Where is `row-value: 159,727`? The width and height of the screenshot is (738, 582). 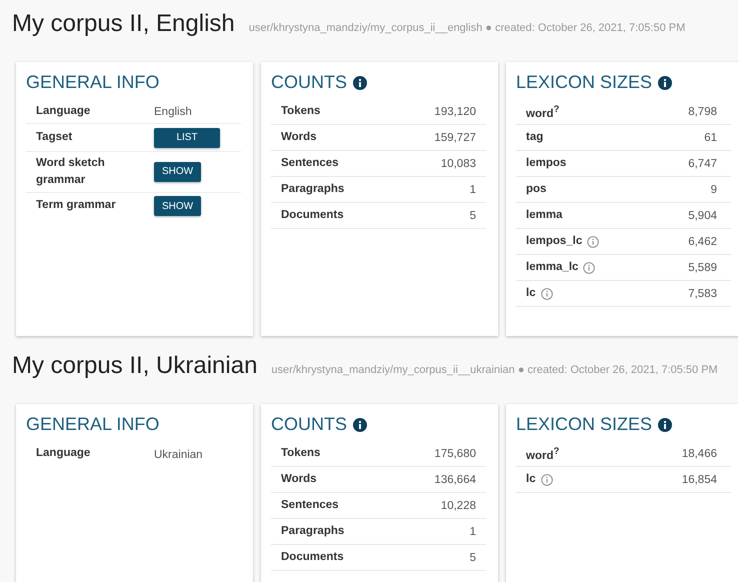
row-value: 159,727 is located at coordinates (455, 138).